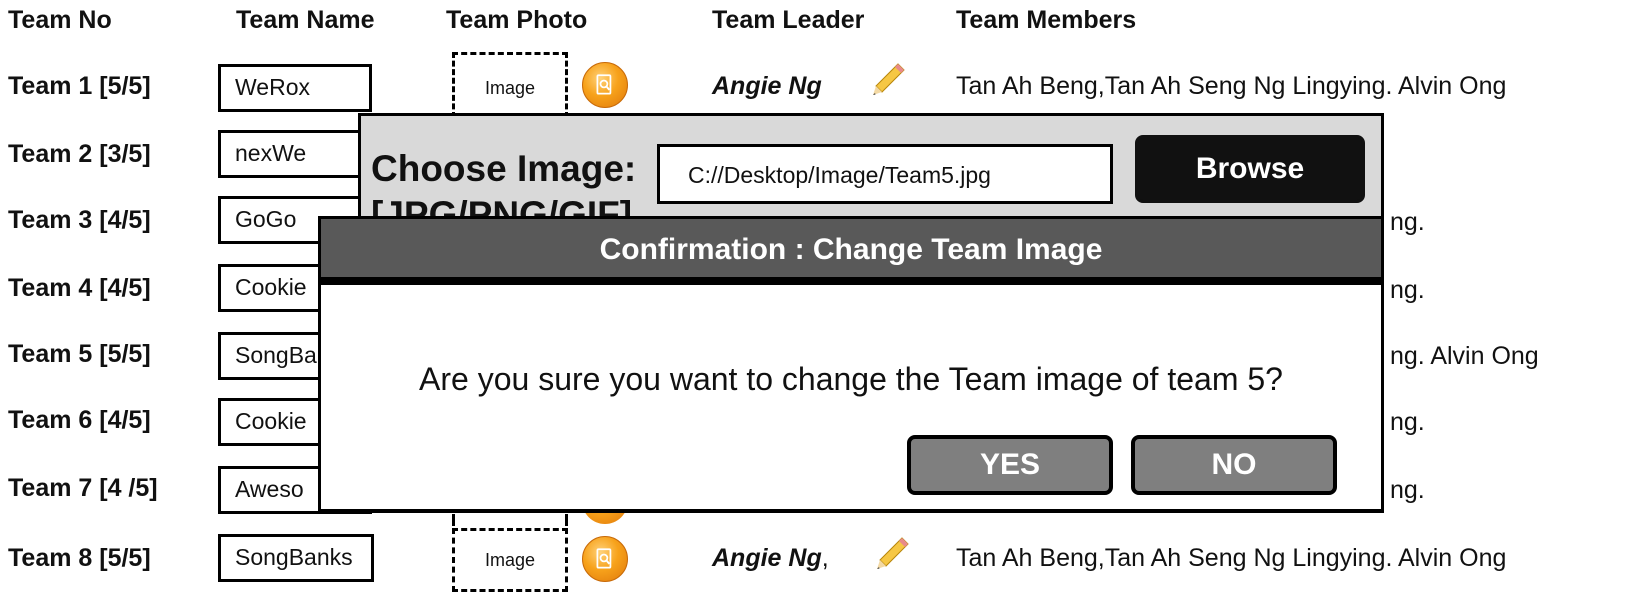 The width and height of the screenshot is (1628, 616). I want to click on team-no-1: Team 1 [5/5], so click(79, 86).